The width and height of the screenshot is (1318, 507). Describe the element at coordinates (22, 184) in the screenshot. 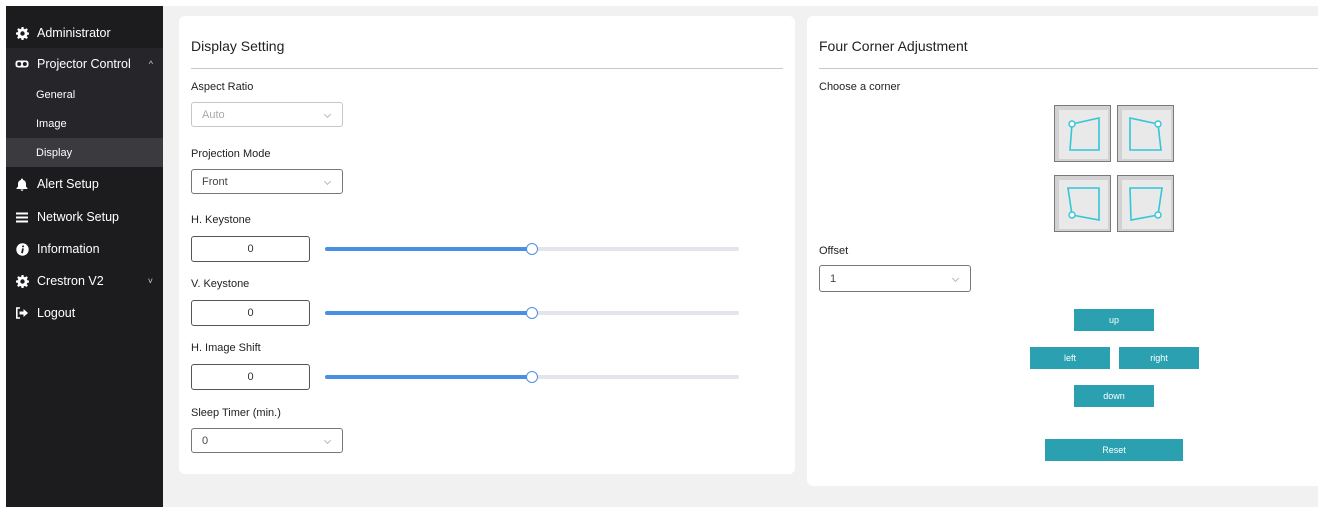

I see `bell-icon` at that location.